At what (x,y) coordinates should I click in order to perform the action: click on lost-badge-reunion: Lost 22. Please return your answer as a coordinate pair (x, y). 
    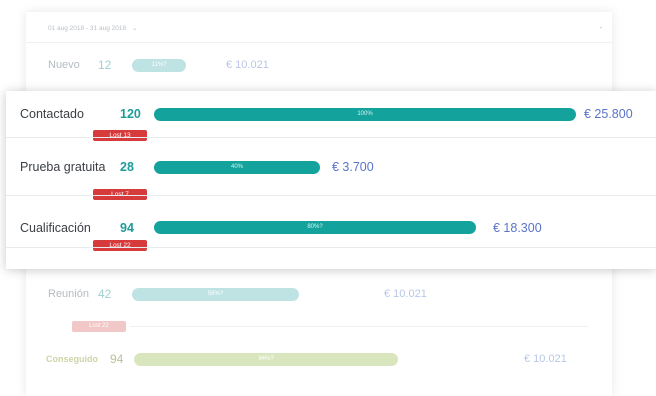
    Looking at the image, I should click on (99, 326).